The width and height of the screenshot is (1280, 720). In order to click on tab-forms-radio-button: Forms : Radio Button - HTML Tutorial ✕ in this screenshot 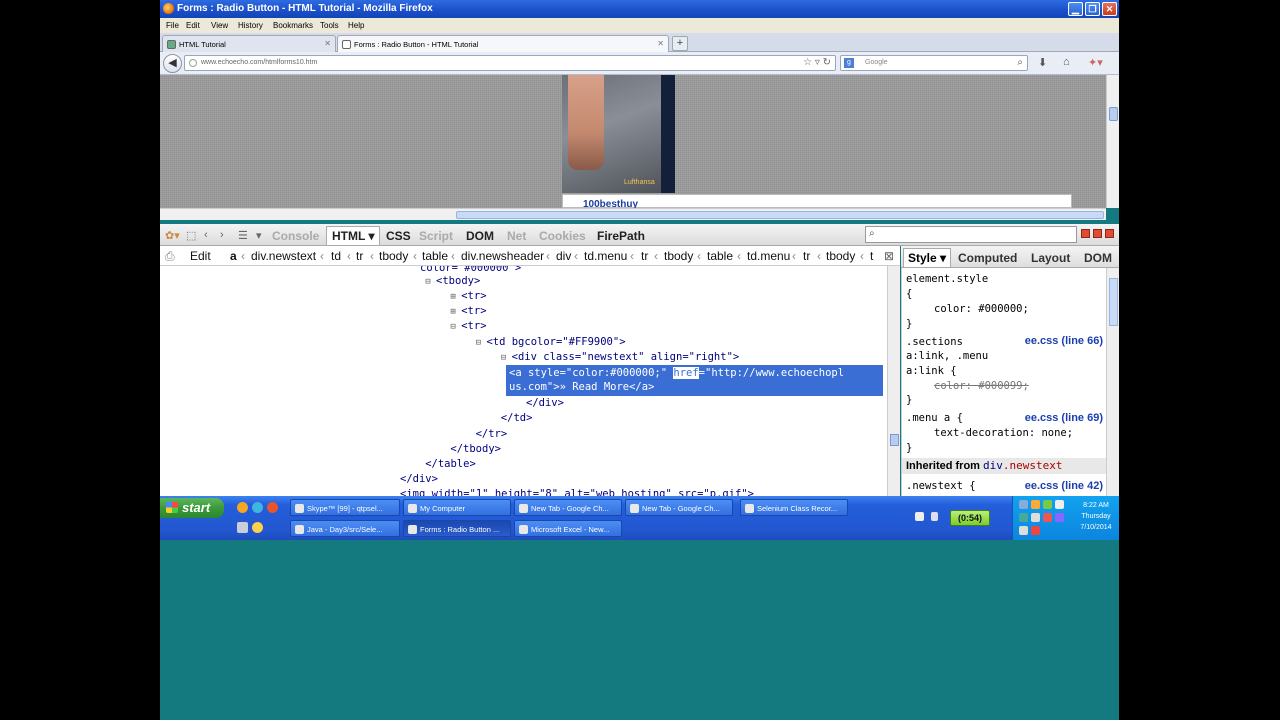, I will do `click(503, 43)`.